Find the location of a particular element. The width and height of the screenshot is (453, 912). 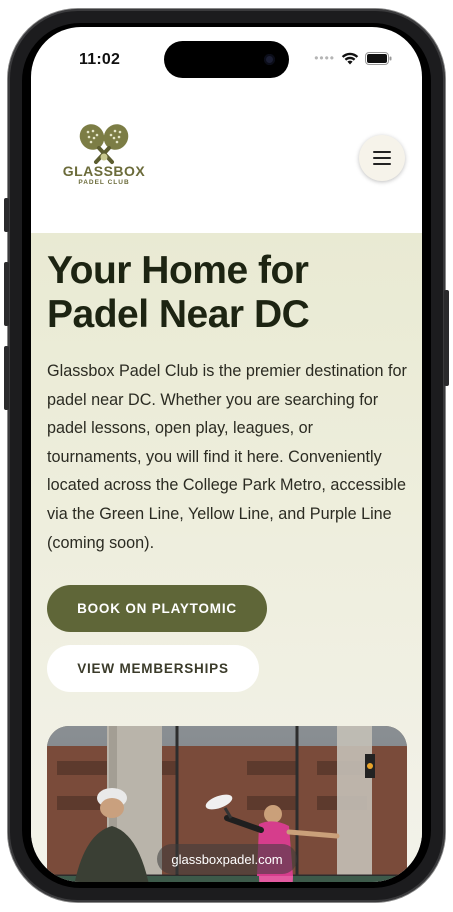

volume-up-button is located at coordinates (6, 294).